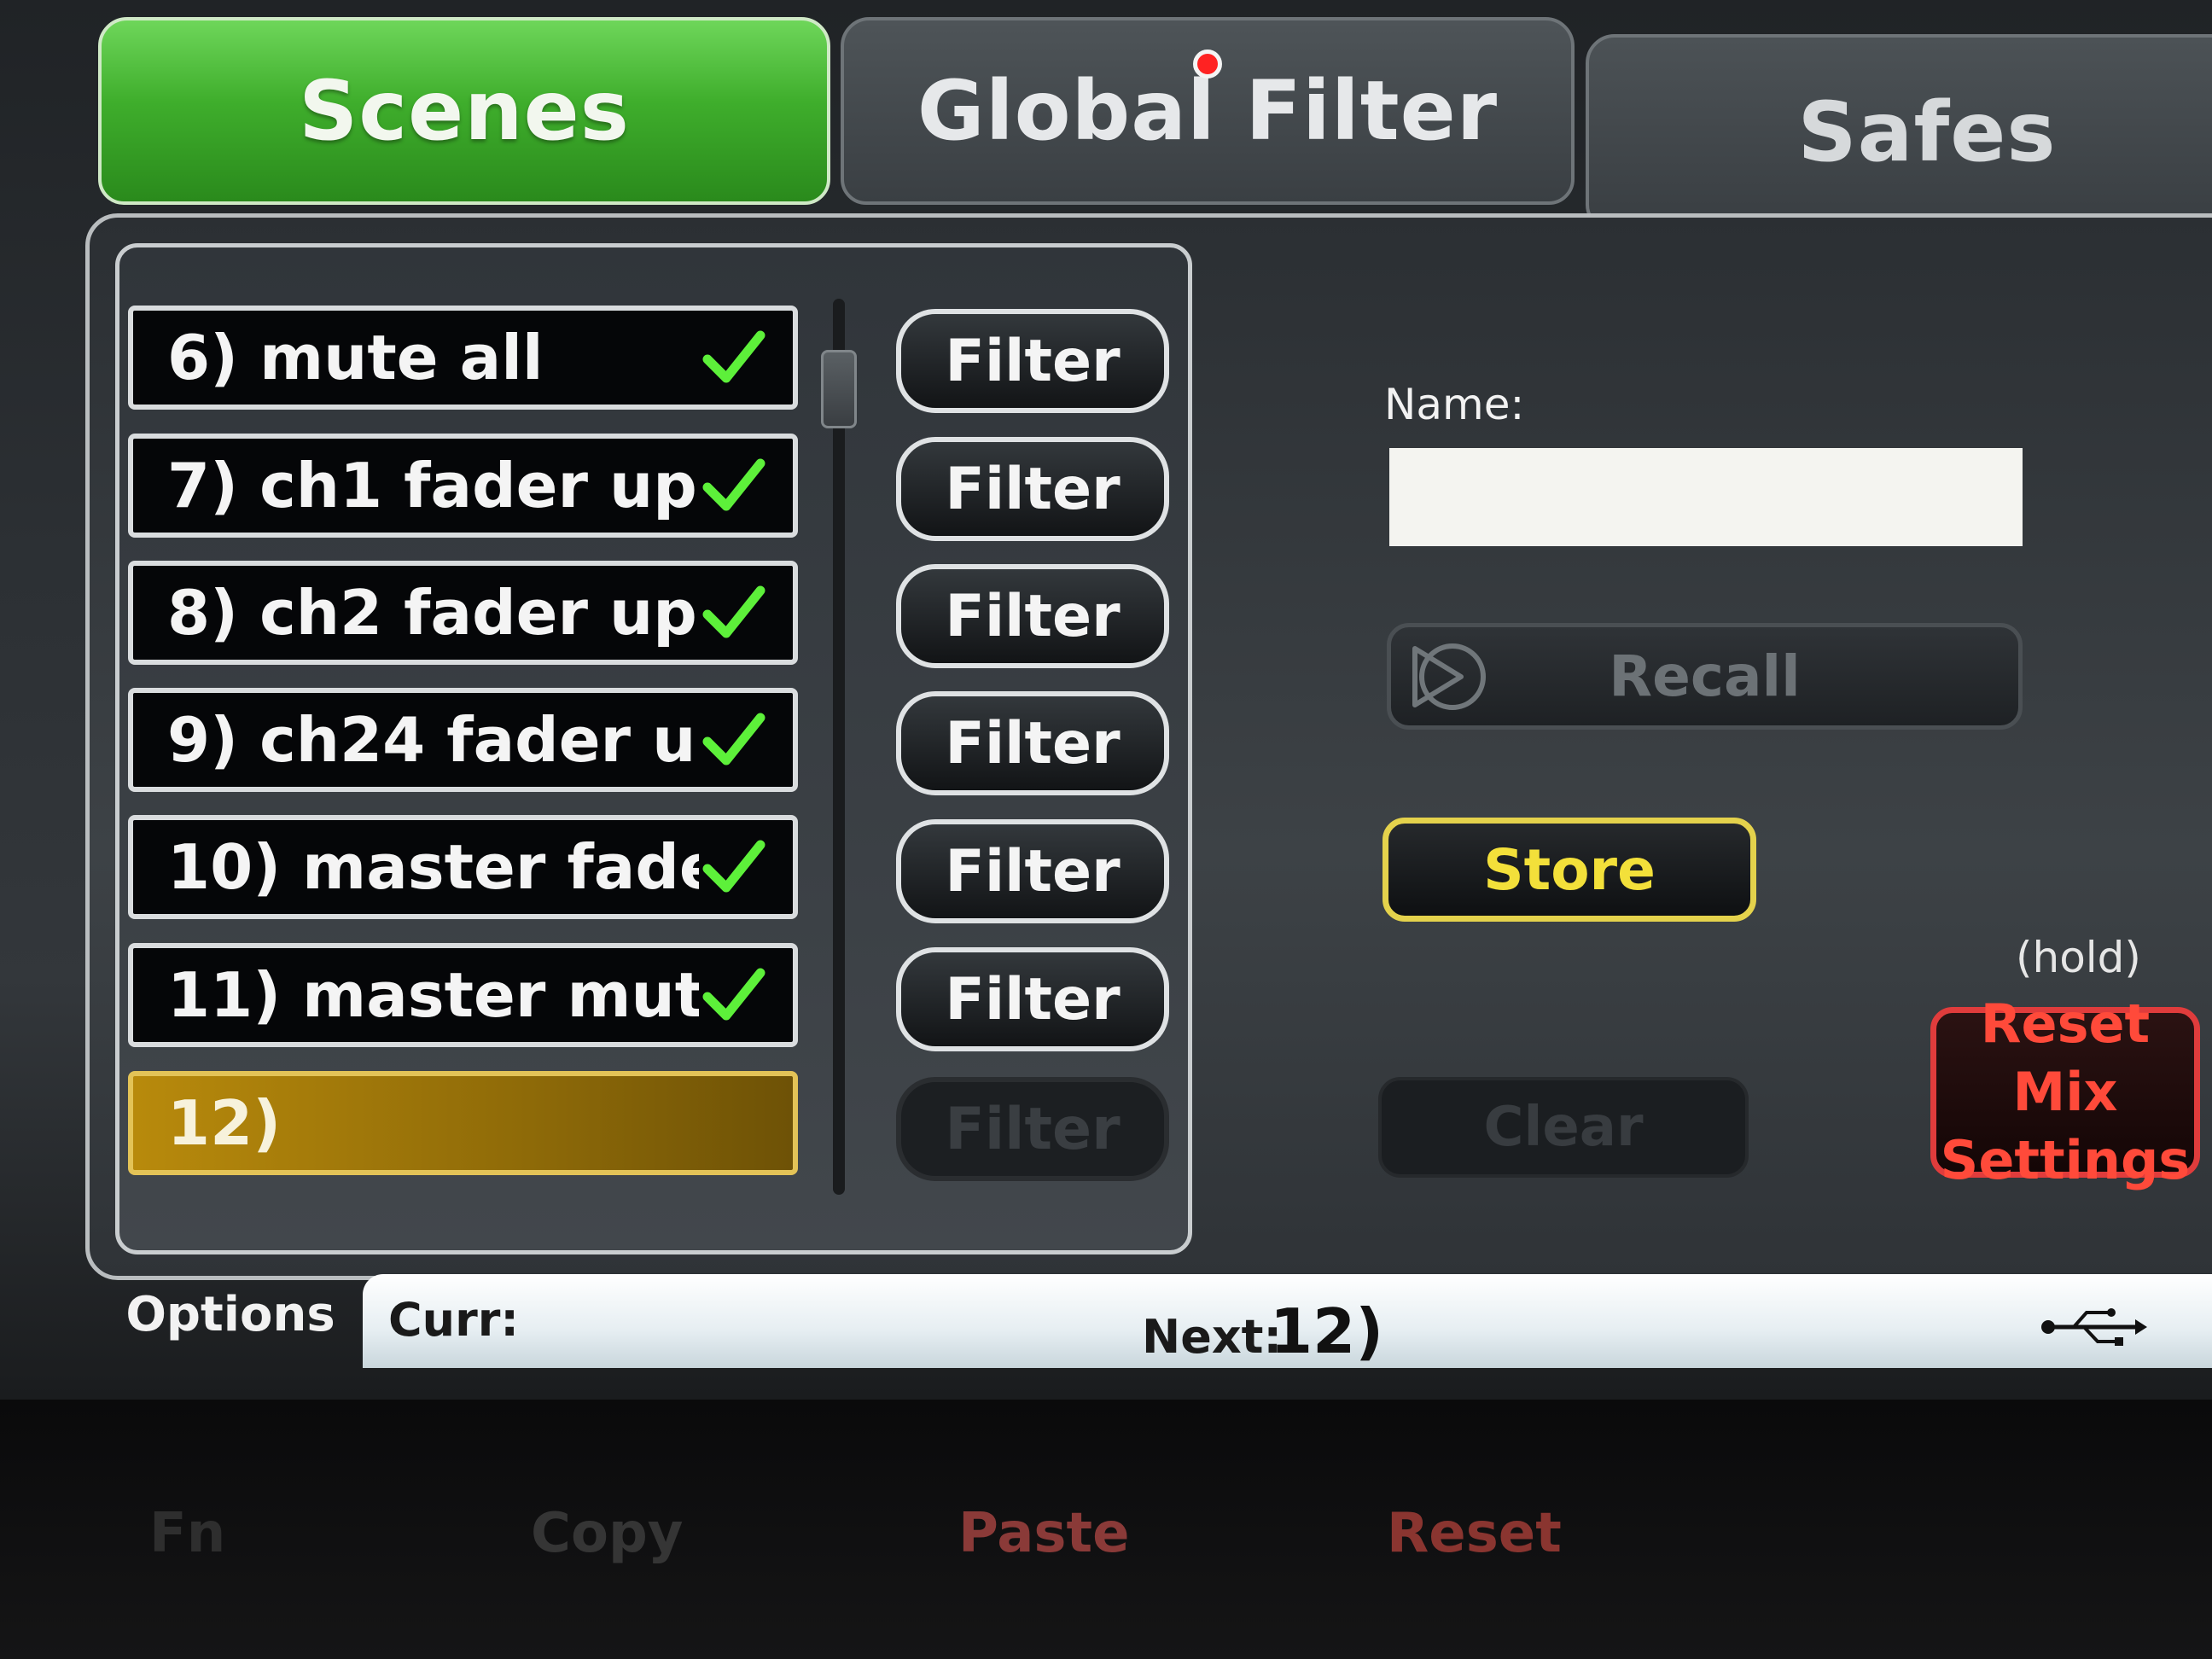 The height and width of the screenshot is (1659, 2212). I want to click on hardware-paste-key: Paste, so click(1043, 1533).